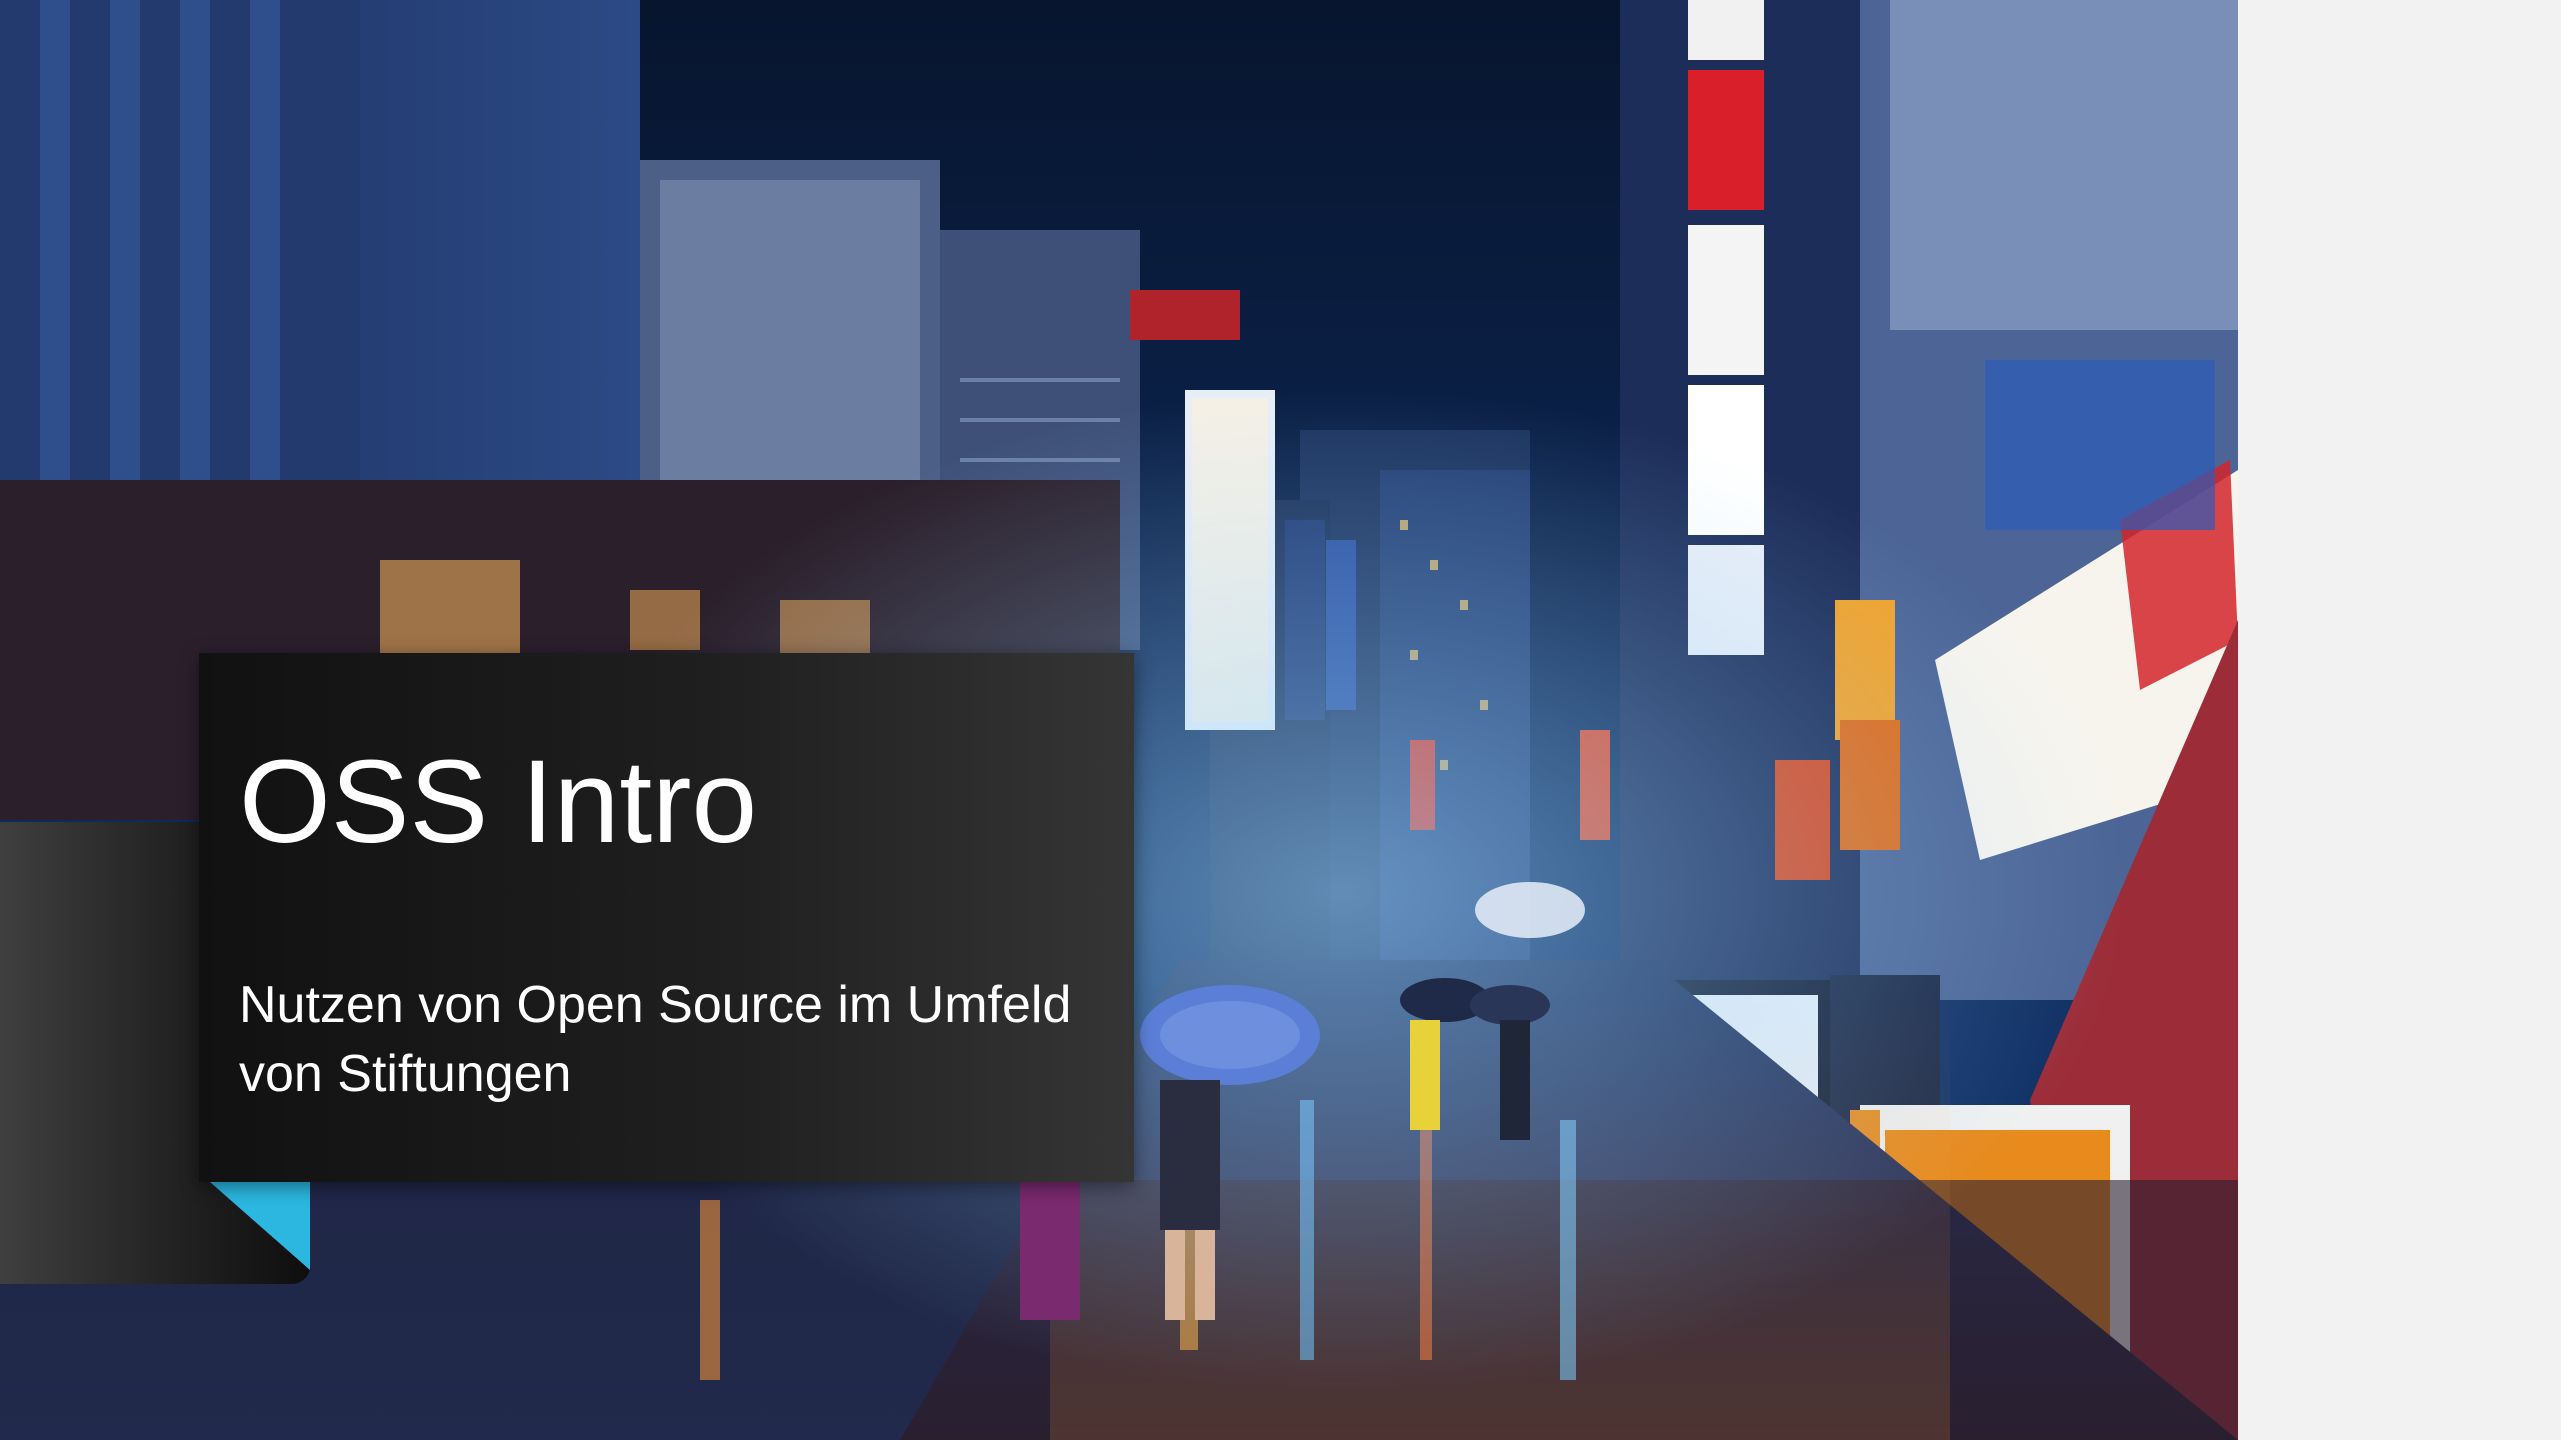  What do you see at coordinates (498, 802) in the screenshot?
I see `slide-title: OSS Intro` at bounding box center [498, 802].